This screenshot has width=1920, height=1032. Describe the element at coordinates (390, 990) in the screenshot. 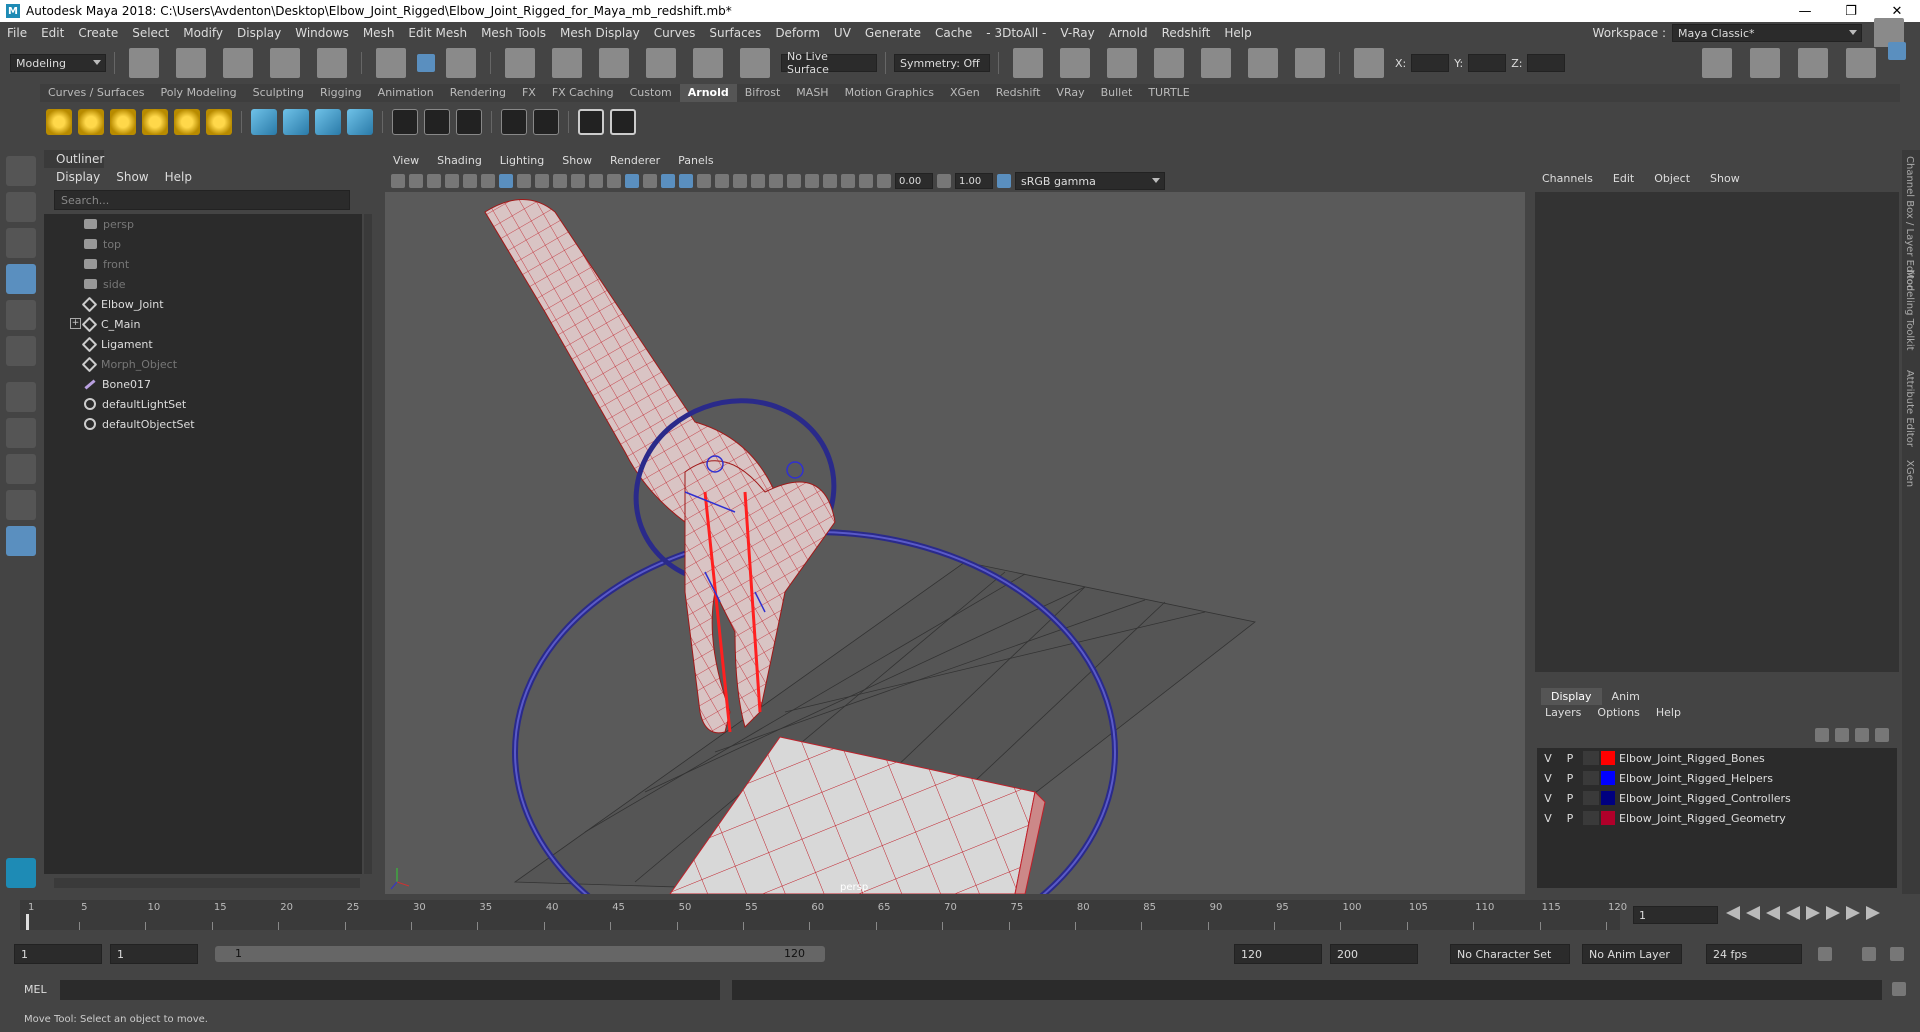

I see `mel-input` at that location.